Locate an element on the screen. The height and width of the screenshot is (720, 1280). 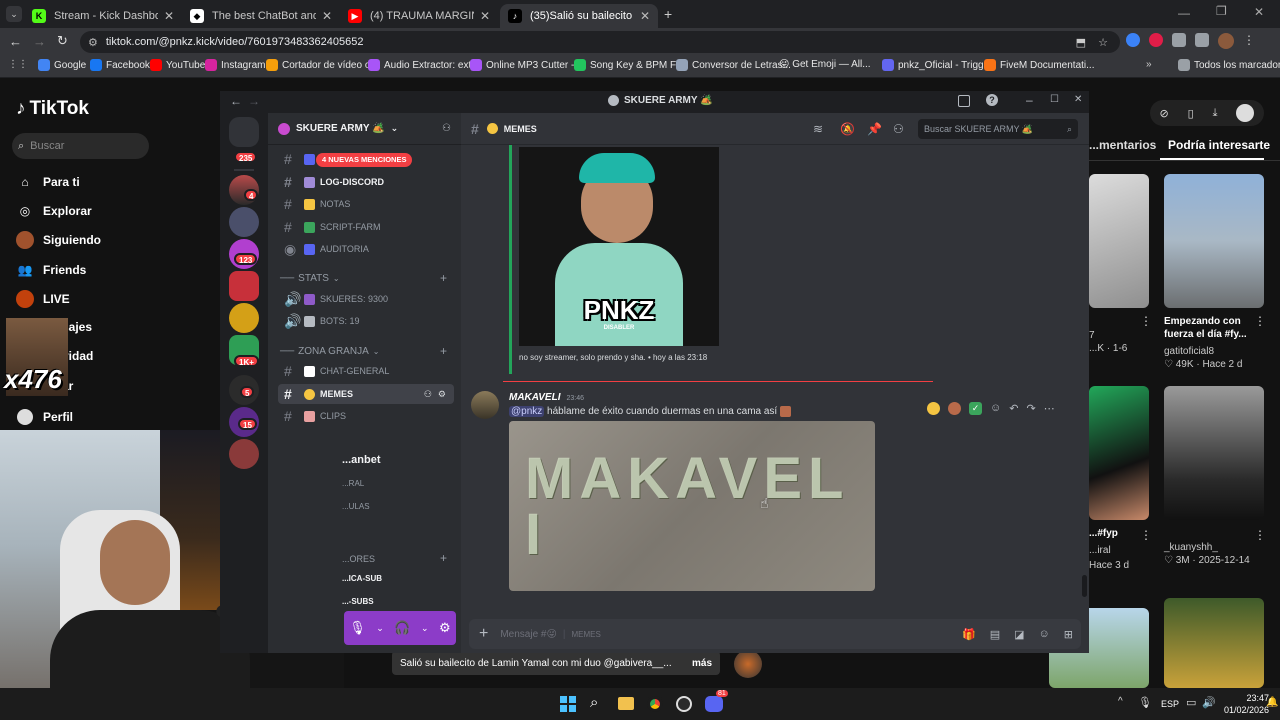
pin-icon: 📌 is located at coordinates (874, 129).